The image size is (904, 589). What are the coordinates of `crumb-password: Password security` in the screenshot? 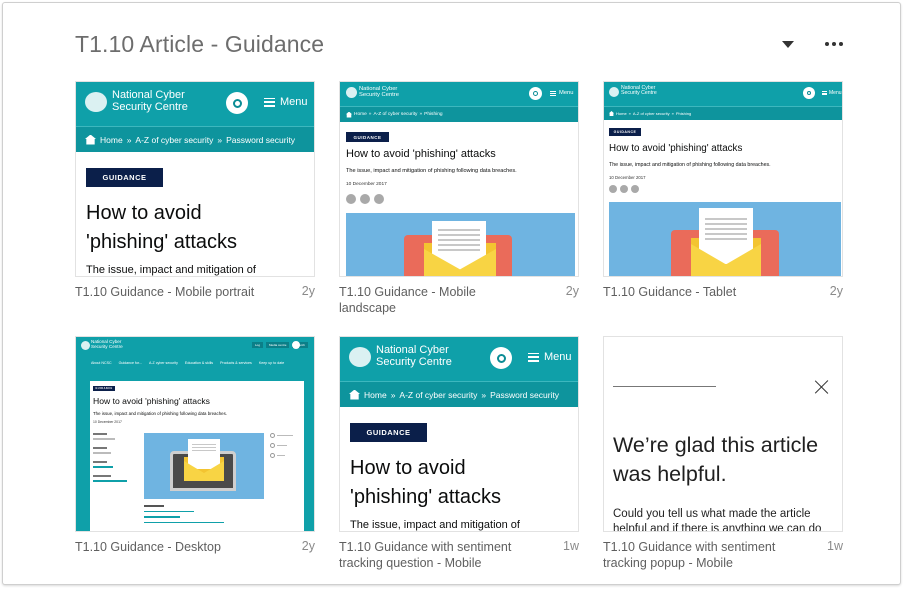 It's located at (260, 140).